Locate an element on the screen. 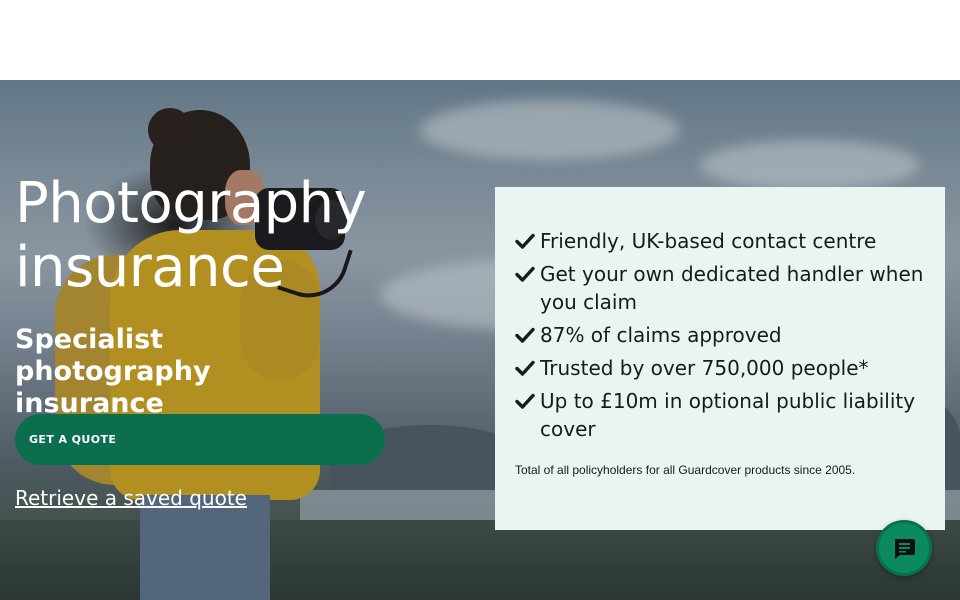 The width and height of the screenshot is (960, 600). page-subtitle: Specialist photography insurance is located at coordinates (113, 371).